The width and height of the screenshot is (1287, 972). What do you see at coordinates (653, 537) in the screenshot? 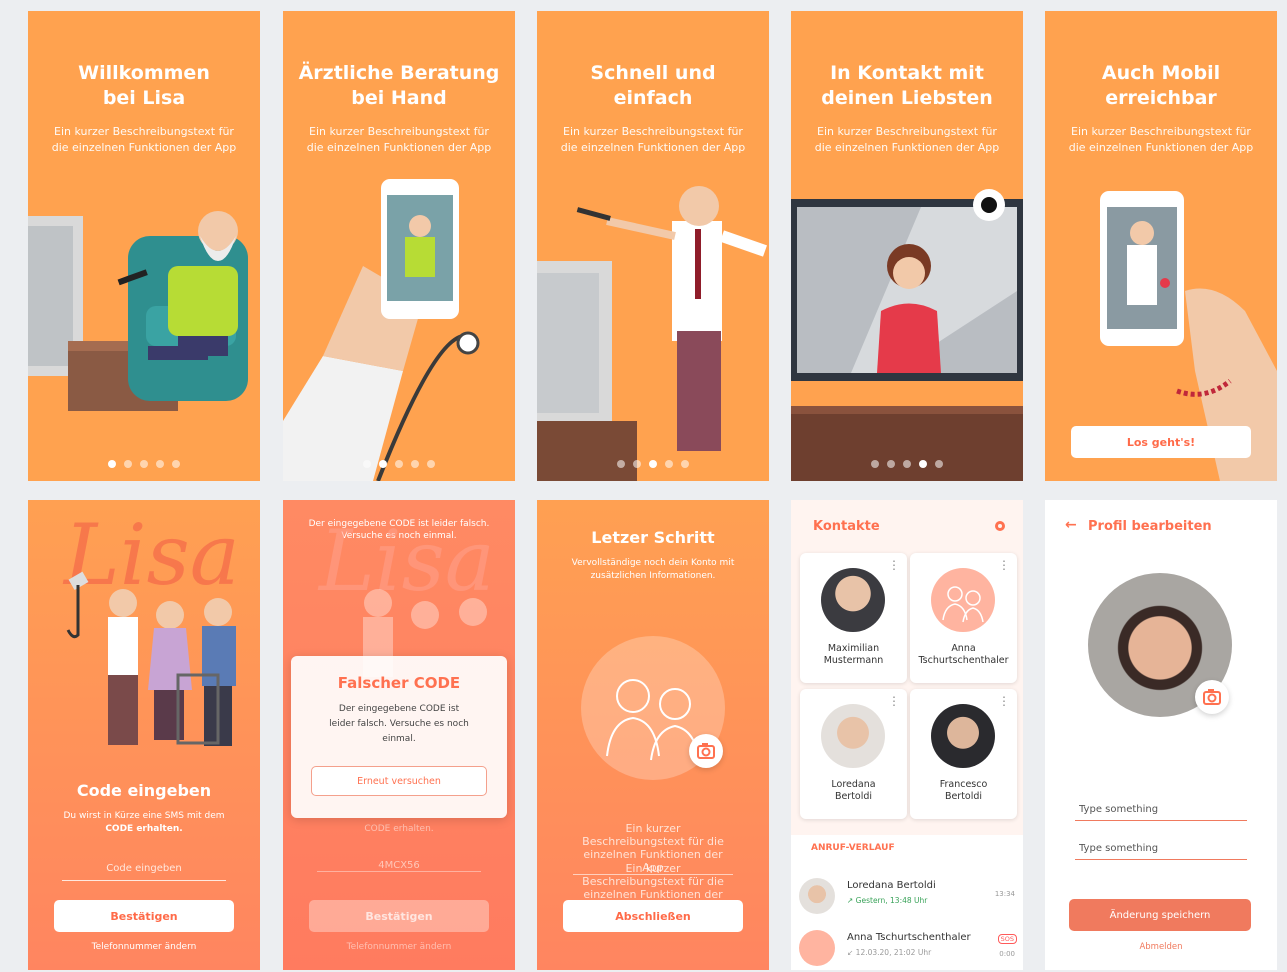
I see `last-step-title: Letzer Schritt` at bounding box center [653, 537].